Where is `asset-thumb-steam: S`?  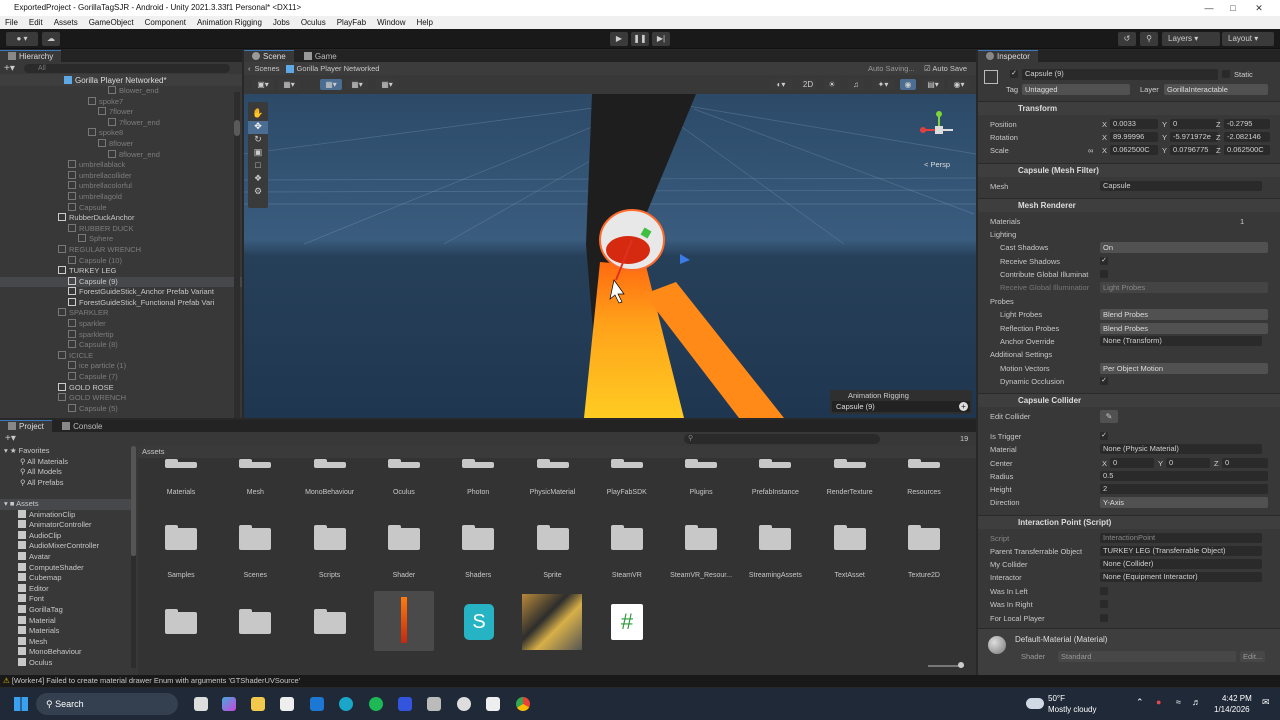
asset-thumb-steam: S is located at coordinates (479, 622).